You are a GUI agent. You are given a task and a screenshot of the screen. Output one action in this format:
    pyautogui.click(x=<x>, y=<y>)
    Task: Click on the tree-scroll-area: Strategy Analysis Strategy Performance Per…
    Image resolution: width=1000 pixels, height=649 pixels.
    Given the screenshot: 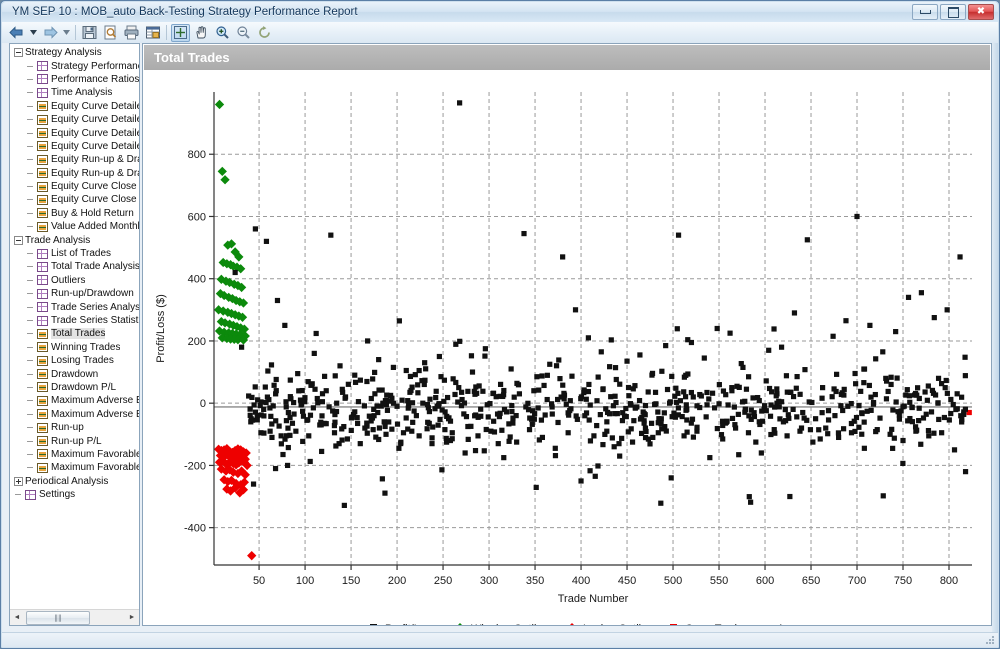 What is the action you would take?
    pyautogui.click(x=74, y=326)
    